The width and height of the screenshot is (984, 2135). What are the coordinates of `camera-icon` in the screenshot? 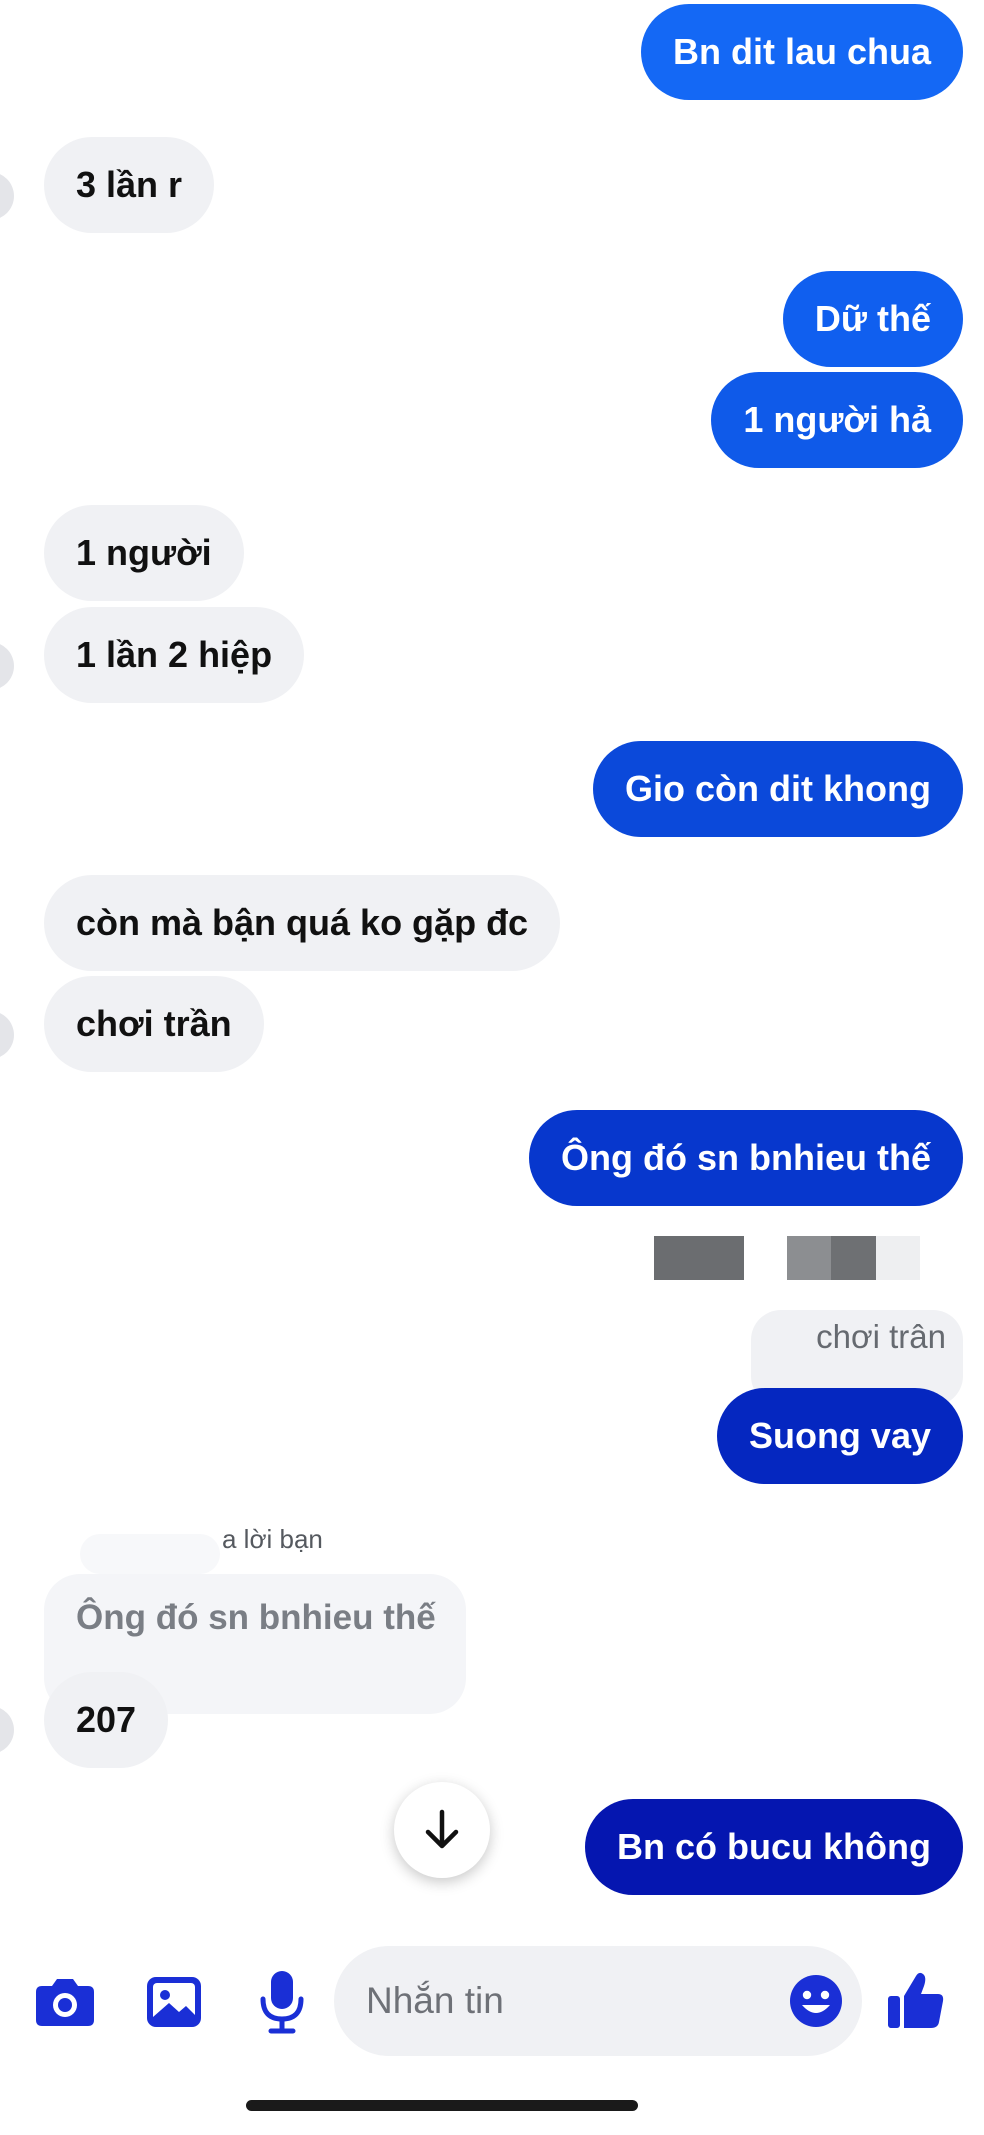 It's located at (65, 2002).